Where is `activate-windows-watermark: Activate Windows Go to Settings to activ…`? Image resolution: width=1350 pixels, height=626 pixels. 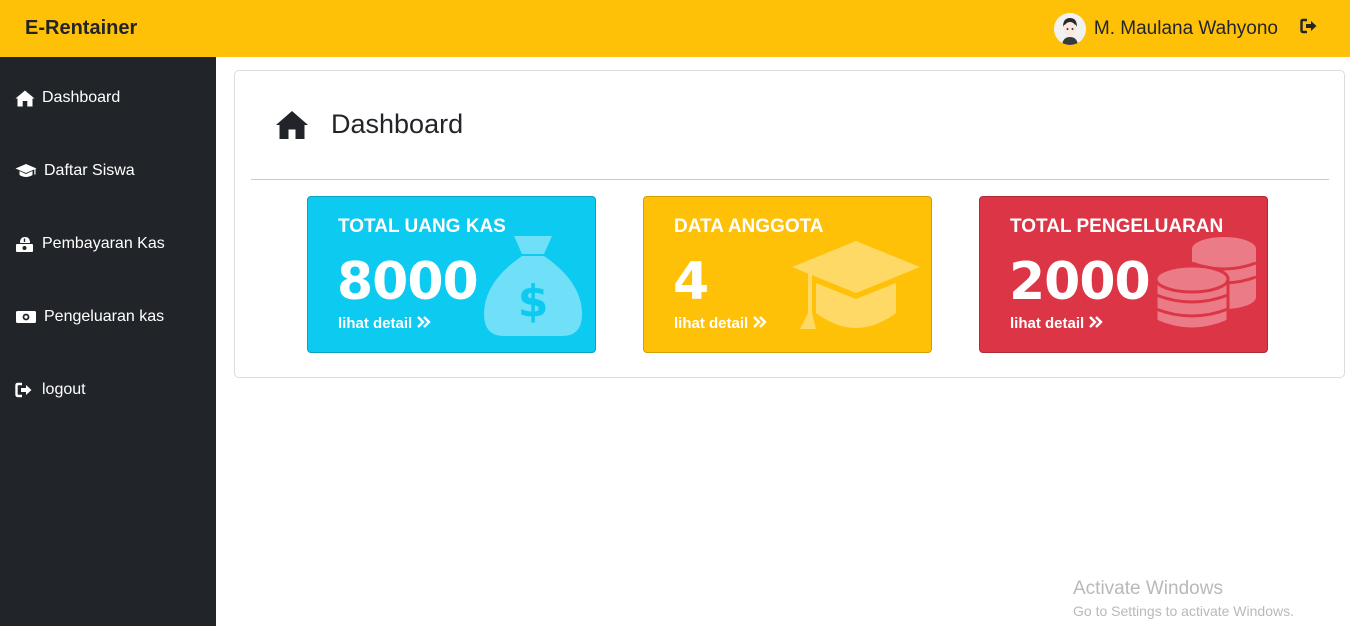 activate-windows-watermark: Activate Windows Go to Settings to activ… is located at coordinates (1183, 598).